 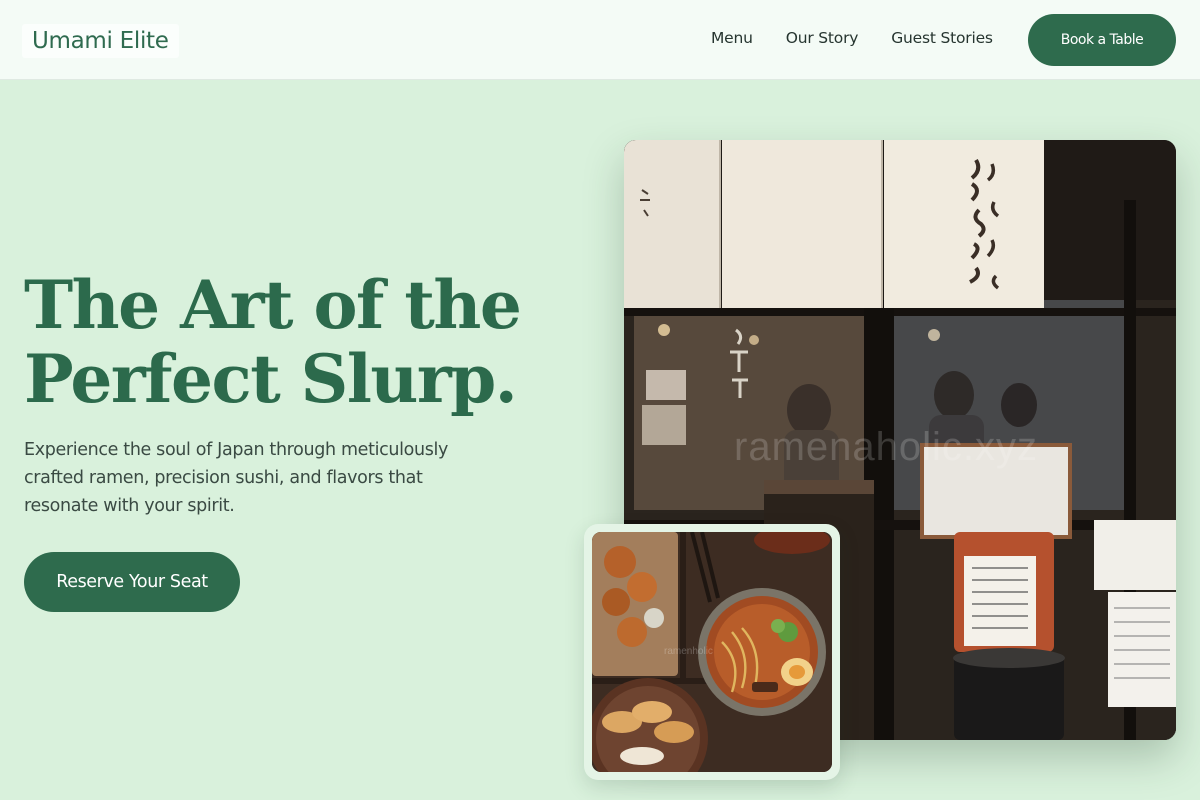 I want to click on food-photo-frame, so click(x=712, y=652).